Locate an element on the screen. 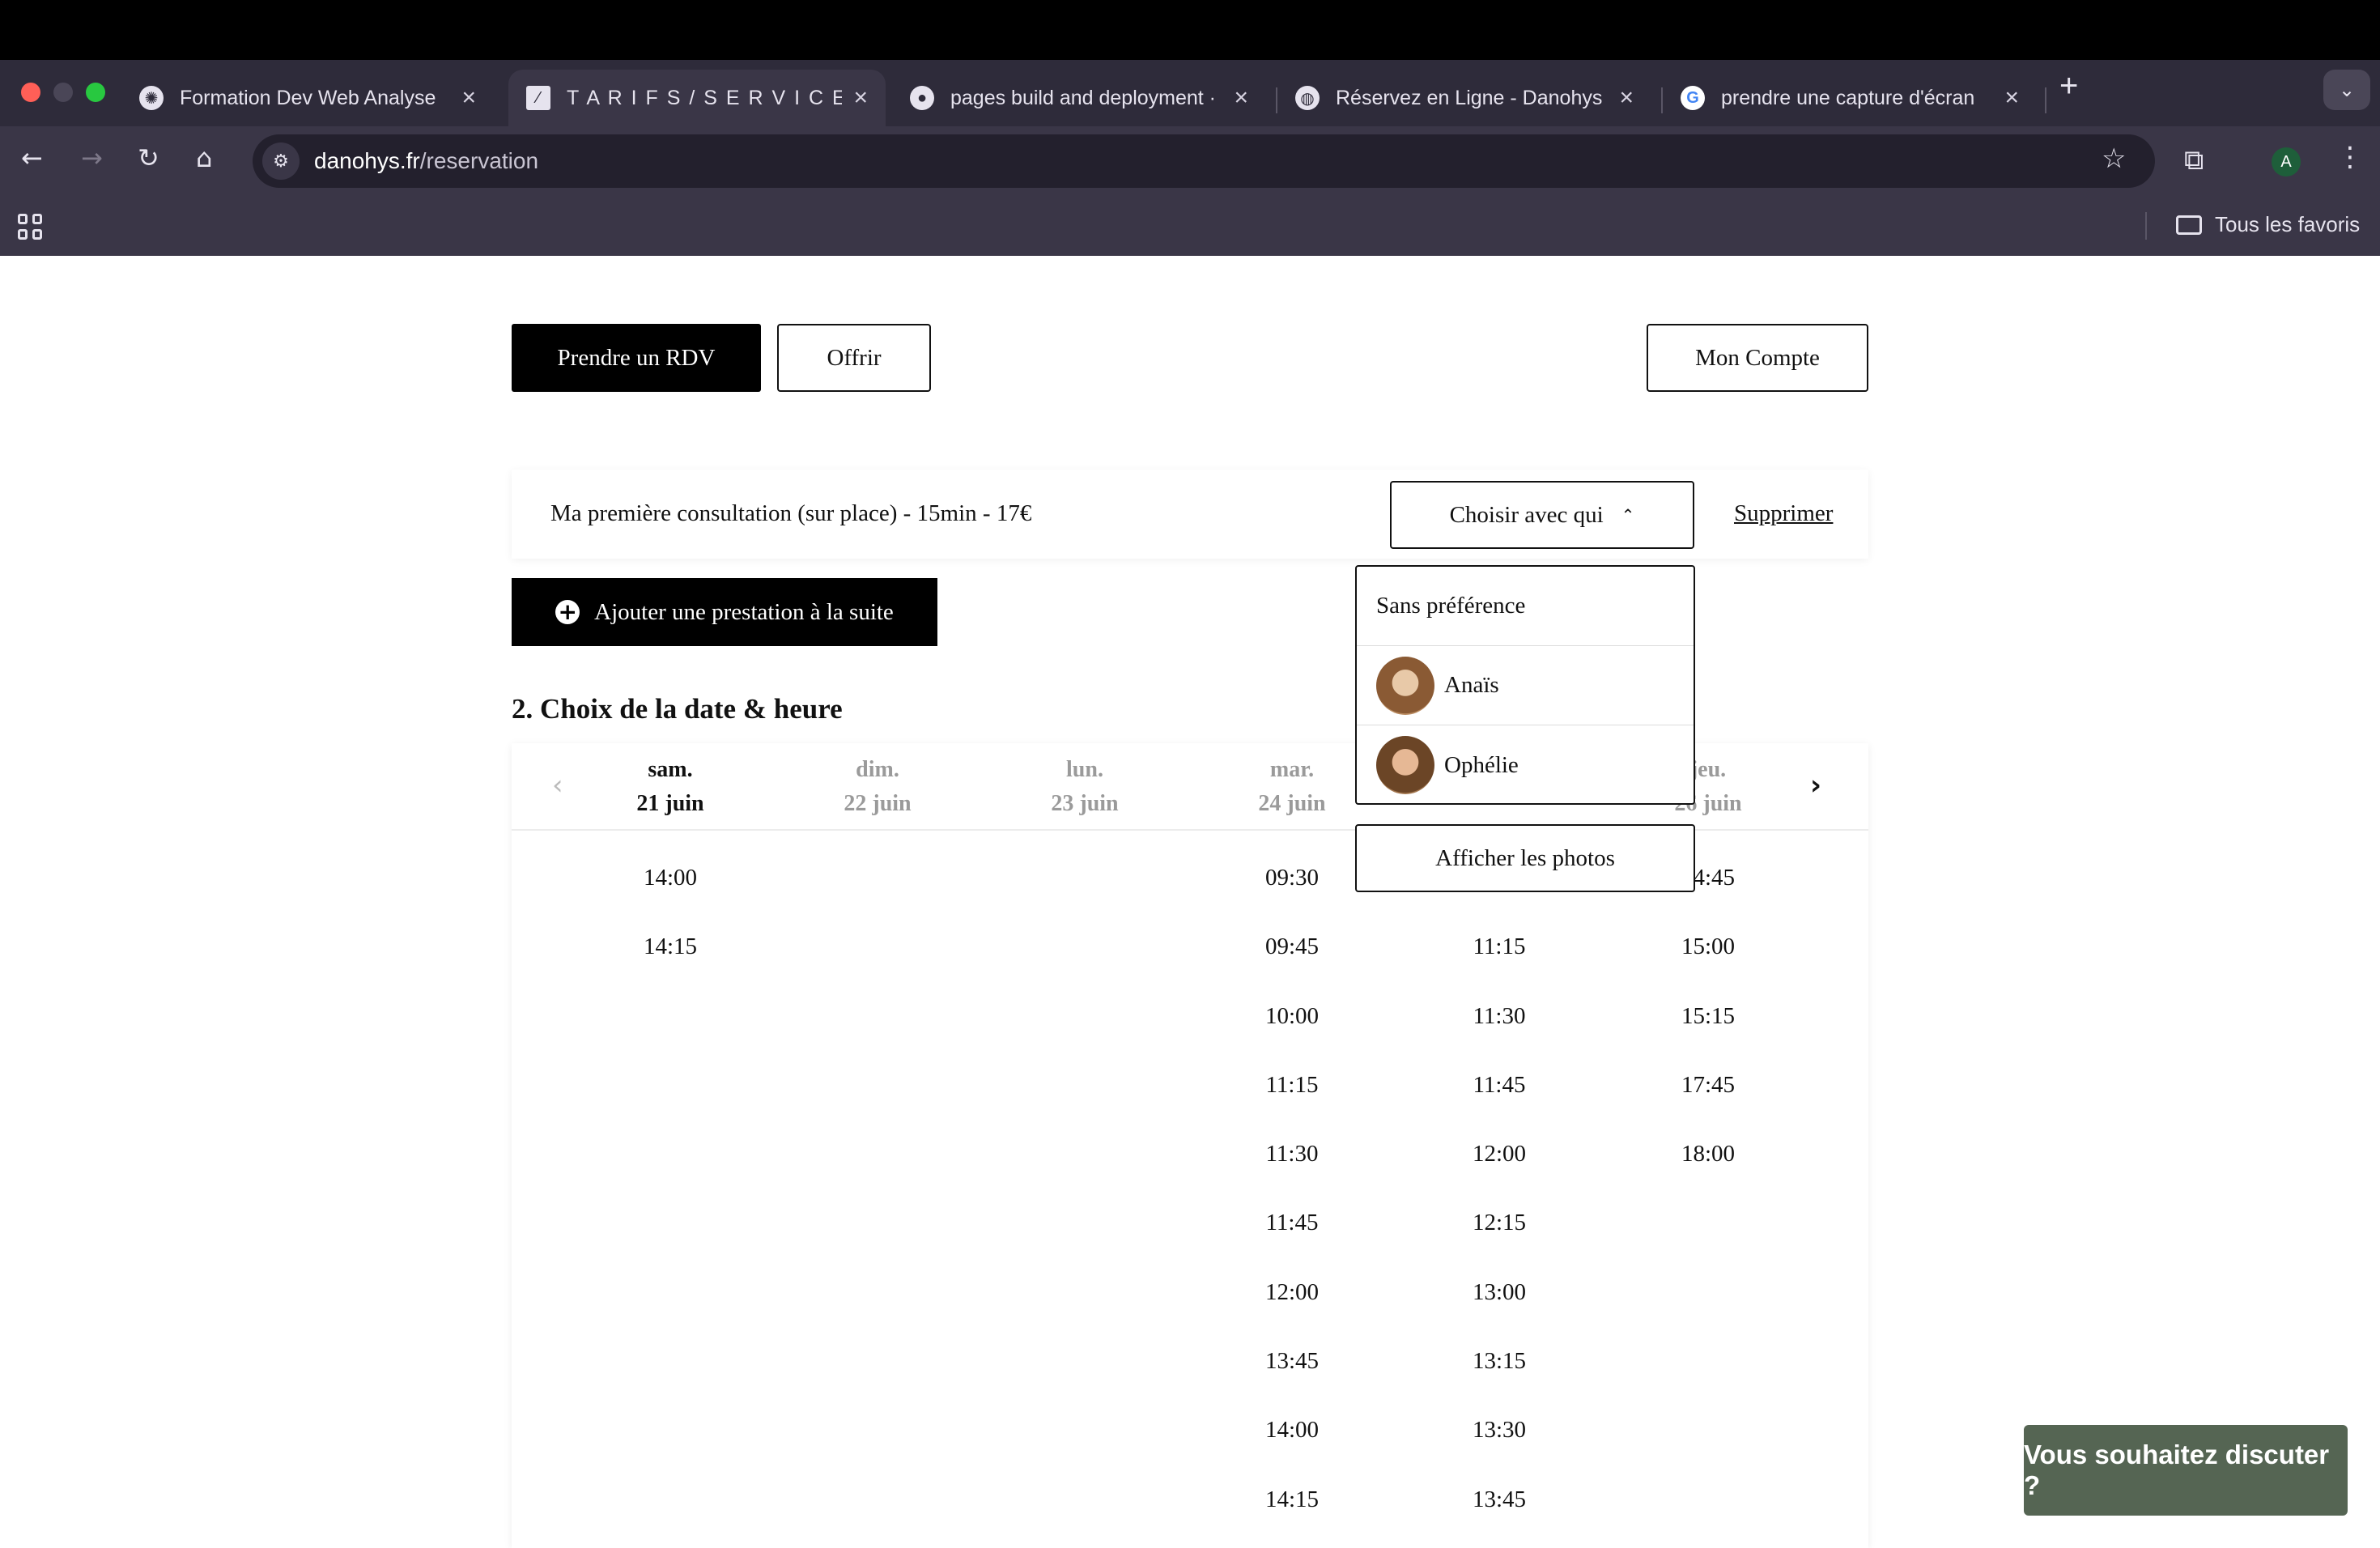 The height and width of the screenshot is (1548, 2380). time-slot: 09:30 is located at coordinates (1292, 899).